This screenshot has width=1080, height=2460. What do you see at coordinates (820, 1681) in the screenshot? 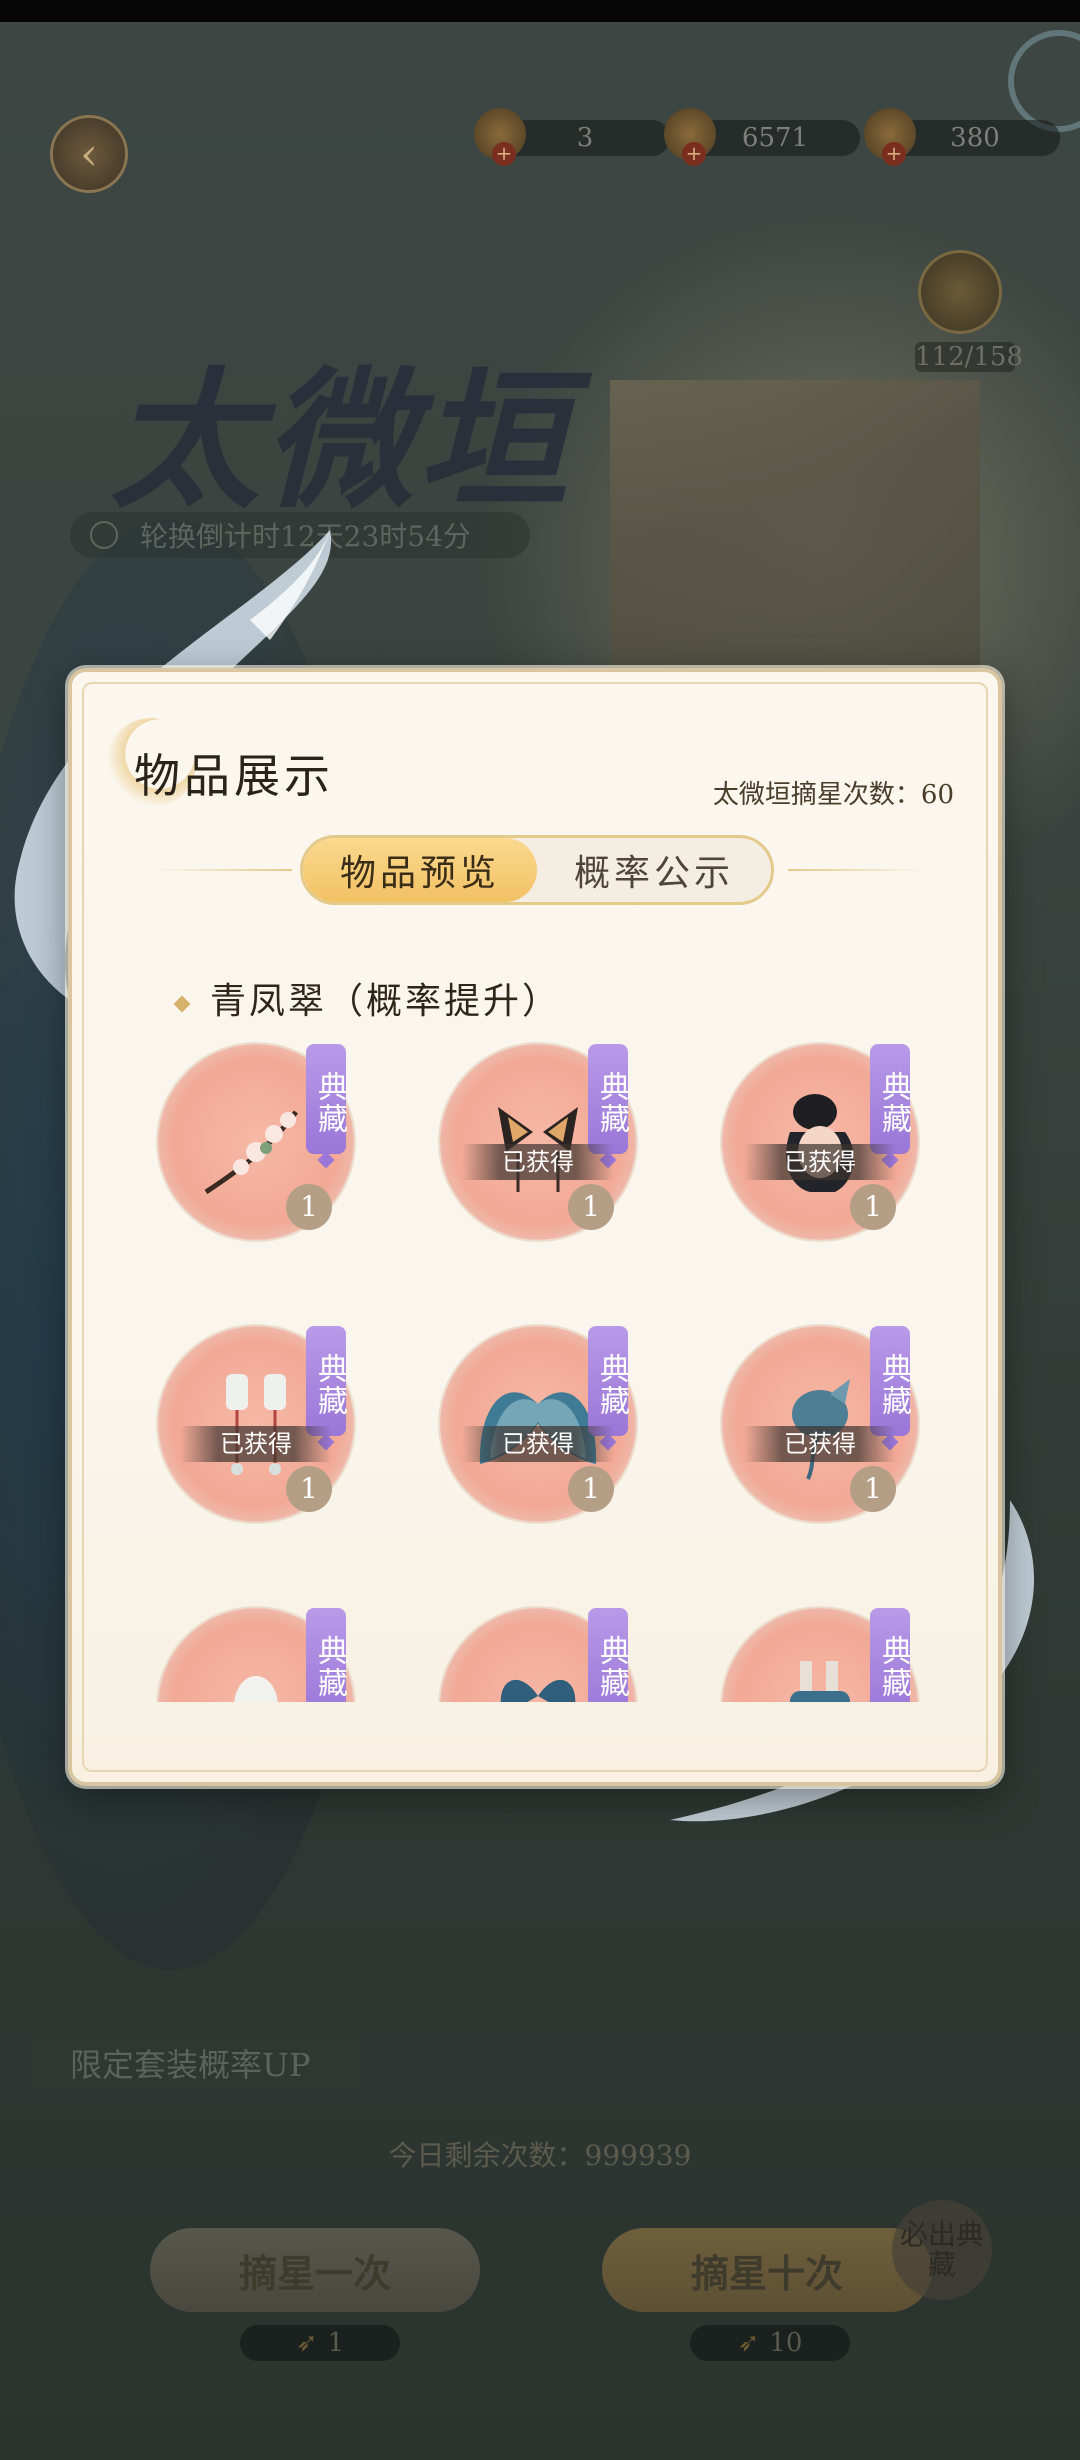
I see `blue-boots-icon` at bounding box center [820, 1681].